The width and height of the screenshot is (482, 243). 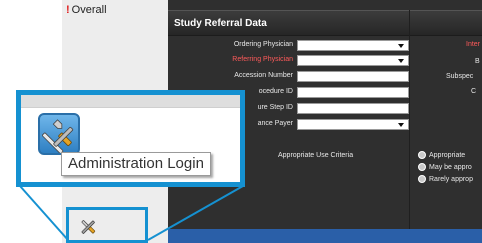 I want to click on procedure-step-id-input, so click(x=353, y=108).